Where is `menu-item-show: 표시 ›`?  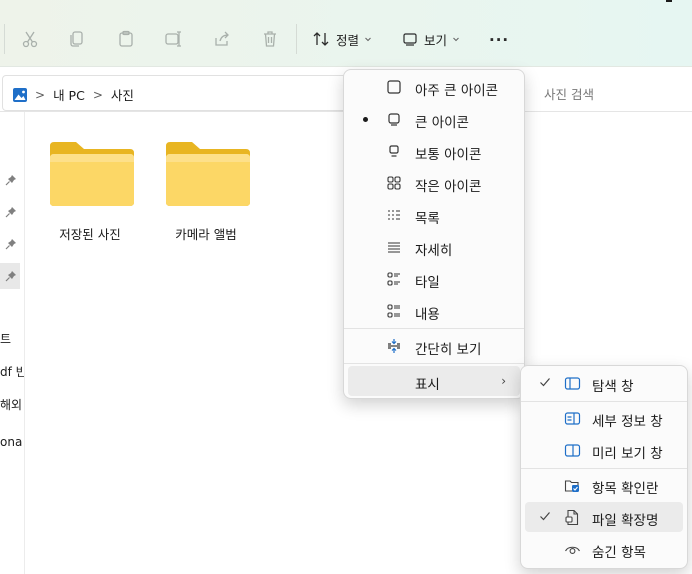
menu-item-show: 표시 › is located at coordinates (434, 381).